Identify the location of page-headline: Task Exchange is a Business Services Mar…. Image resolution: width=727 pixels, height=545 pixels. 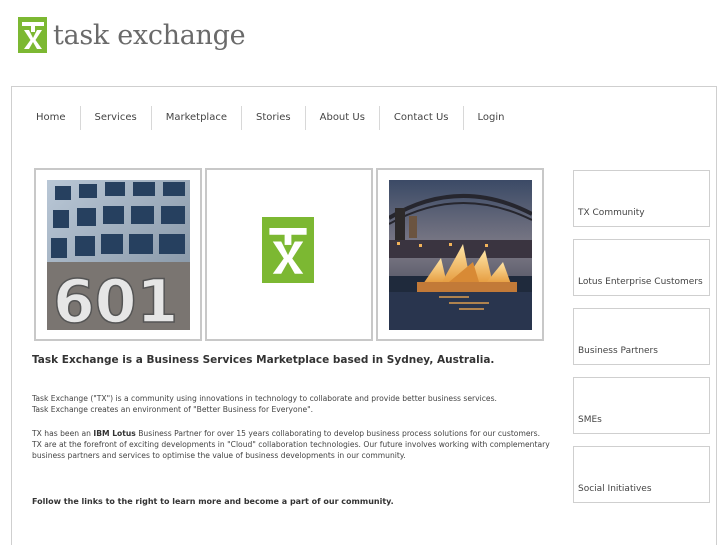
(263, 360).